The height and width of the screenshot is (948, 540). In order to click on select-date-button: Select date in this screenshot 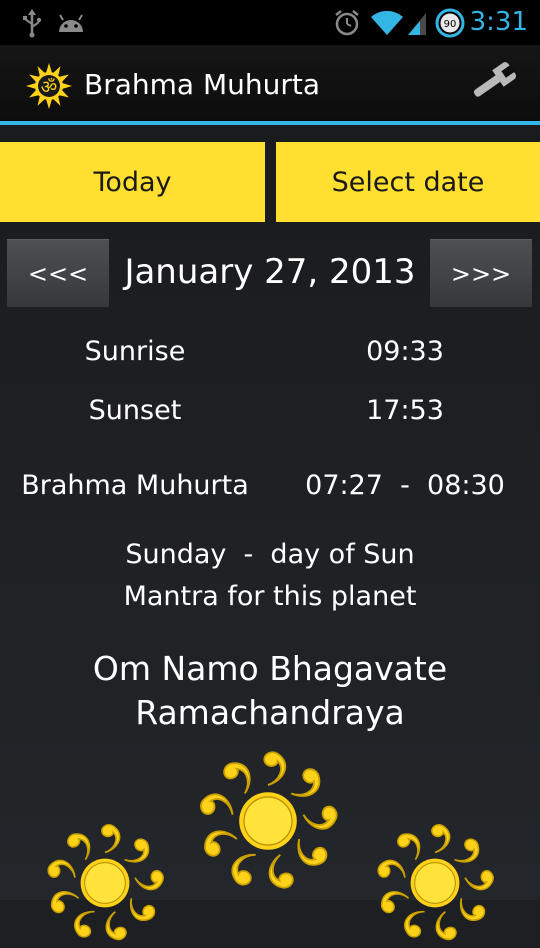, I will do `click(408, 182)`.